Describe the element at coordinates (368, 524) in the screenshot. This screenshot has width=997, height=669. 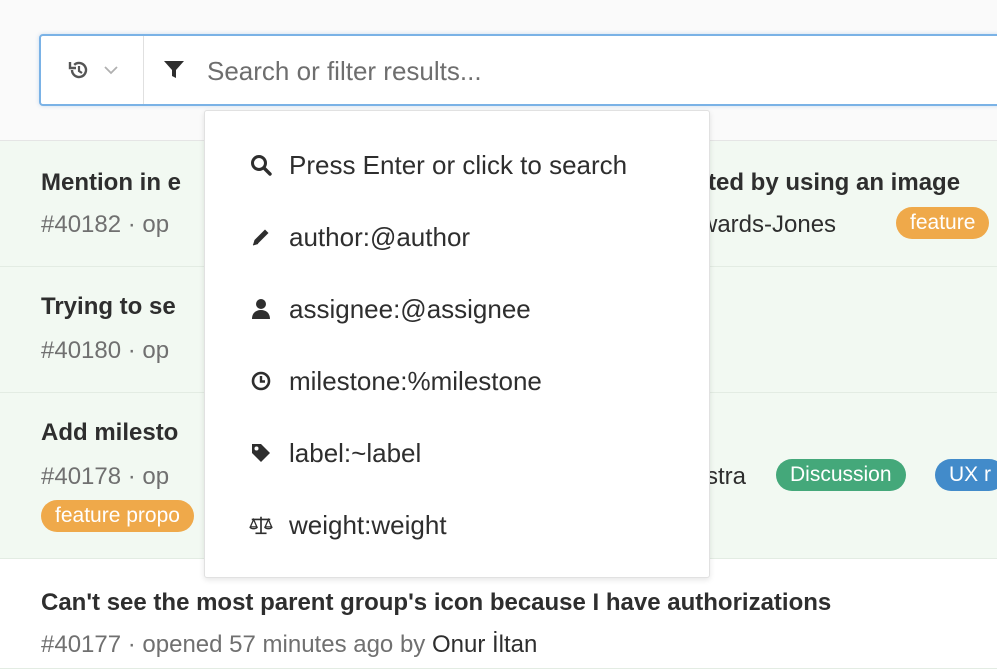
I see `option-label: weight:weight` at that location.